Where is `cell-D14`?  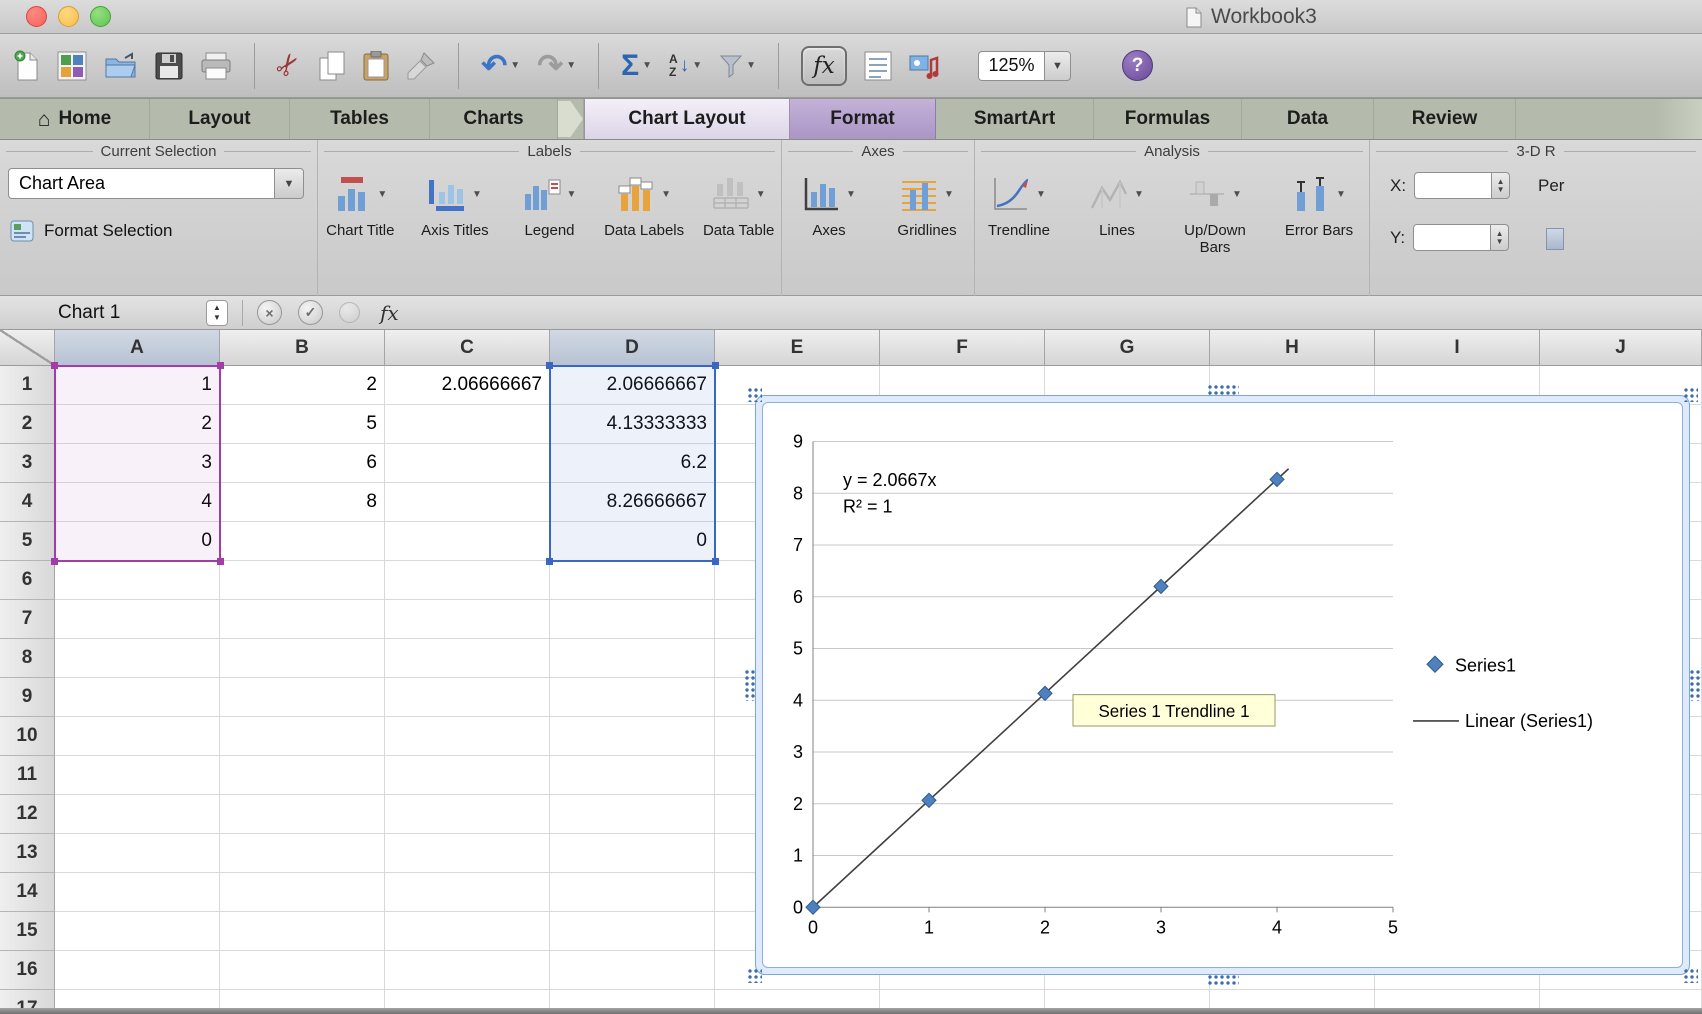
cell-D14 is located at coordinates (632, 892).